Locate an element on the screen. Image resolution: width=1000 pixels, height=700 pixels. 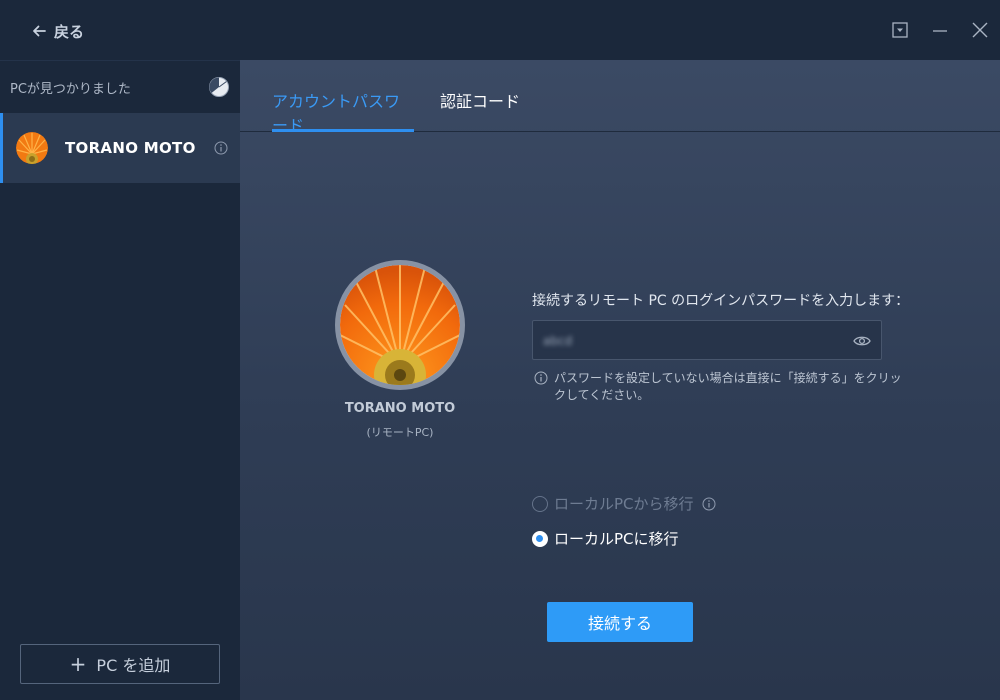
back-label: 戻る is located at coordinates (69, 31).